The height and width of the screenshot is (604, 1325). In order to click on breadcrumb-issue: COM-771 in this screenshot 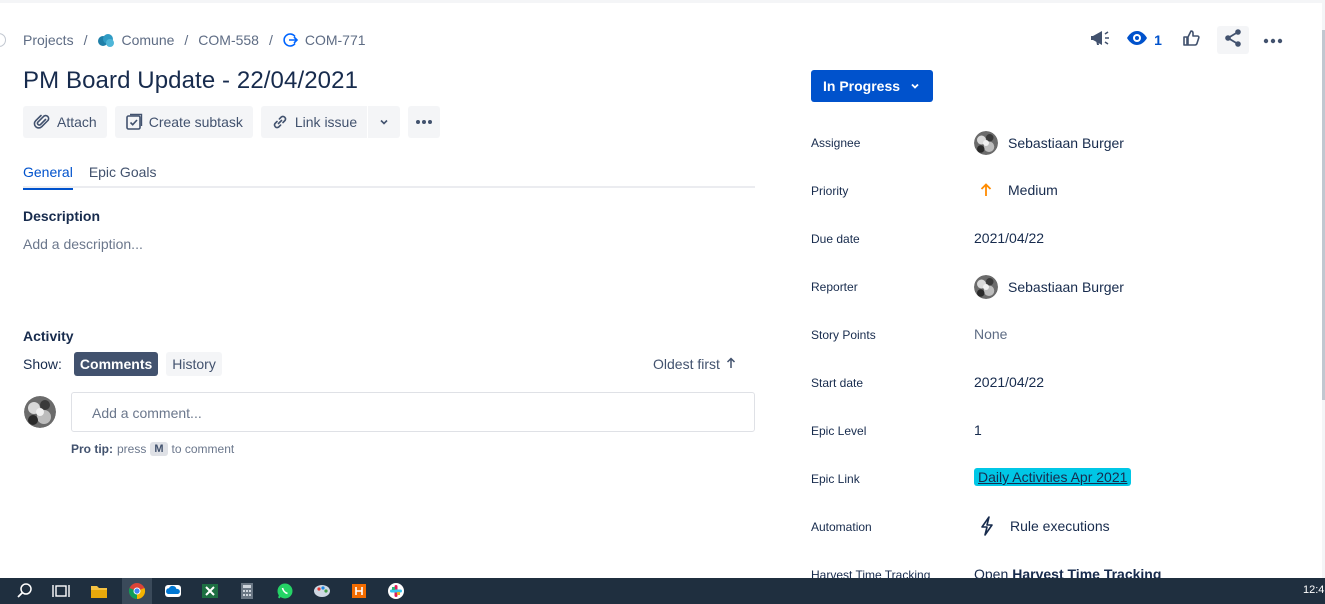, I will do `click(324, 40)`.